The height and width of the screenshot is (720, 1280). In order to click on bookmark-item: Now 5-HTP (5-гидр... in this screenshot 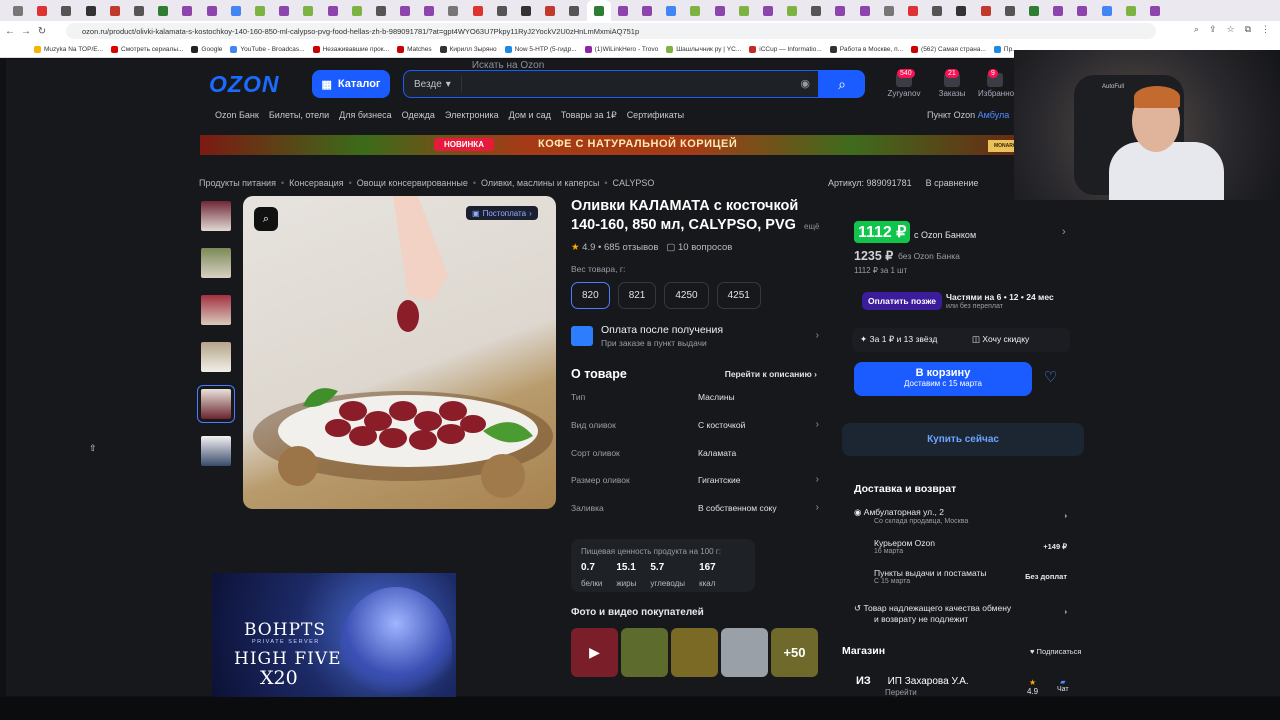, I will do `click(540, 49)`.